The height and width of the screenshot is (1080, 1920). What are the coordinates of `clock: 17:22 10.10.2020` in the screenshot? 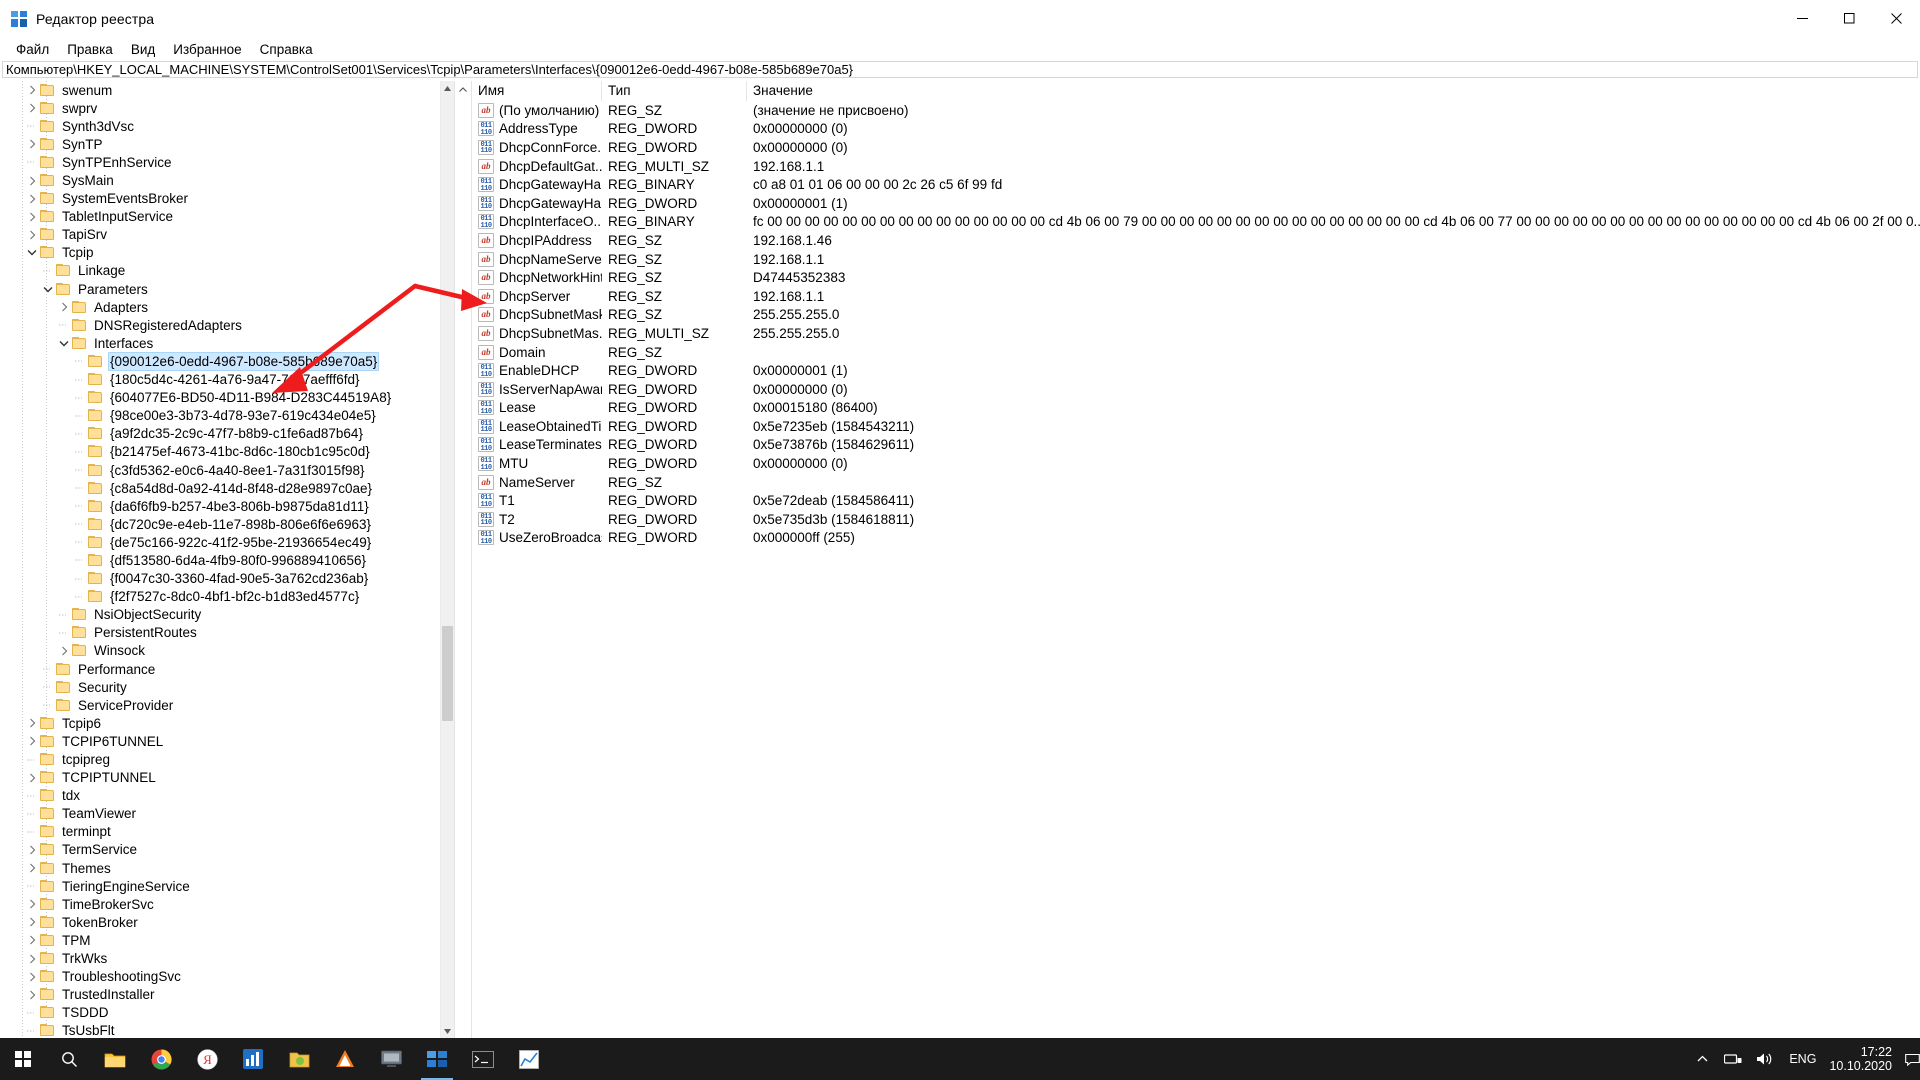 It's located at (1864, 1059).